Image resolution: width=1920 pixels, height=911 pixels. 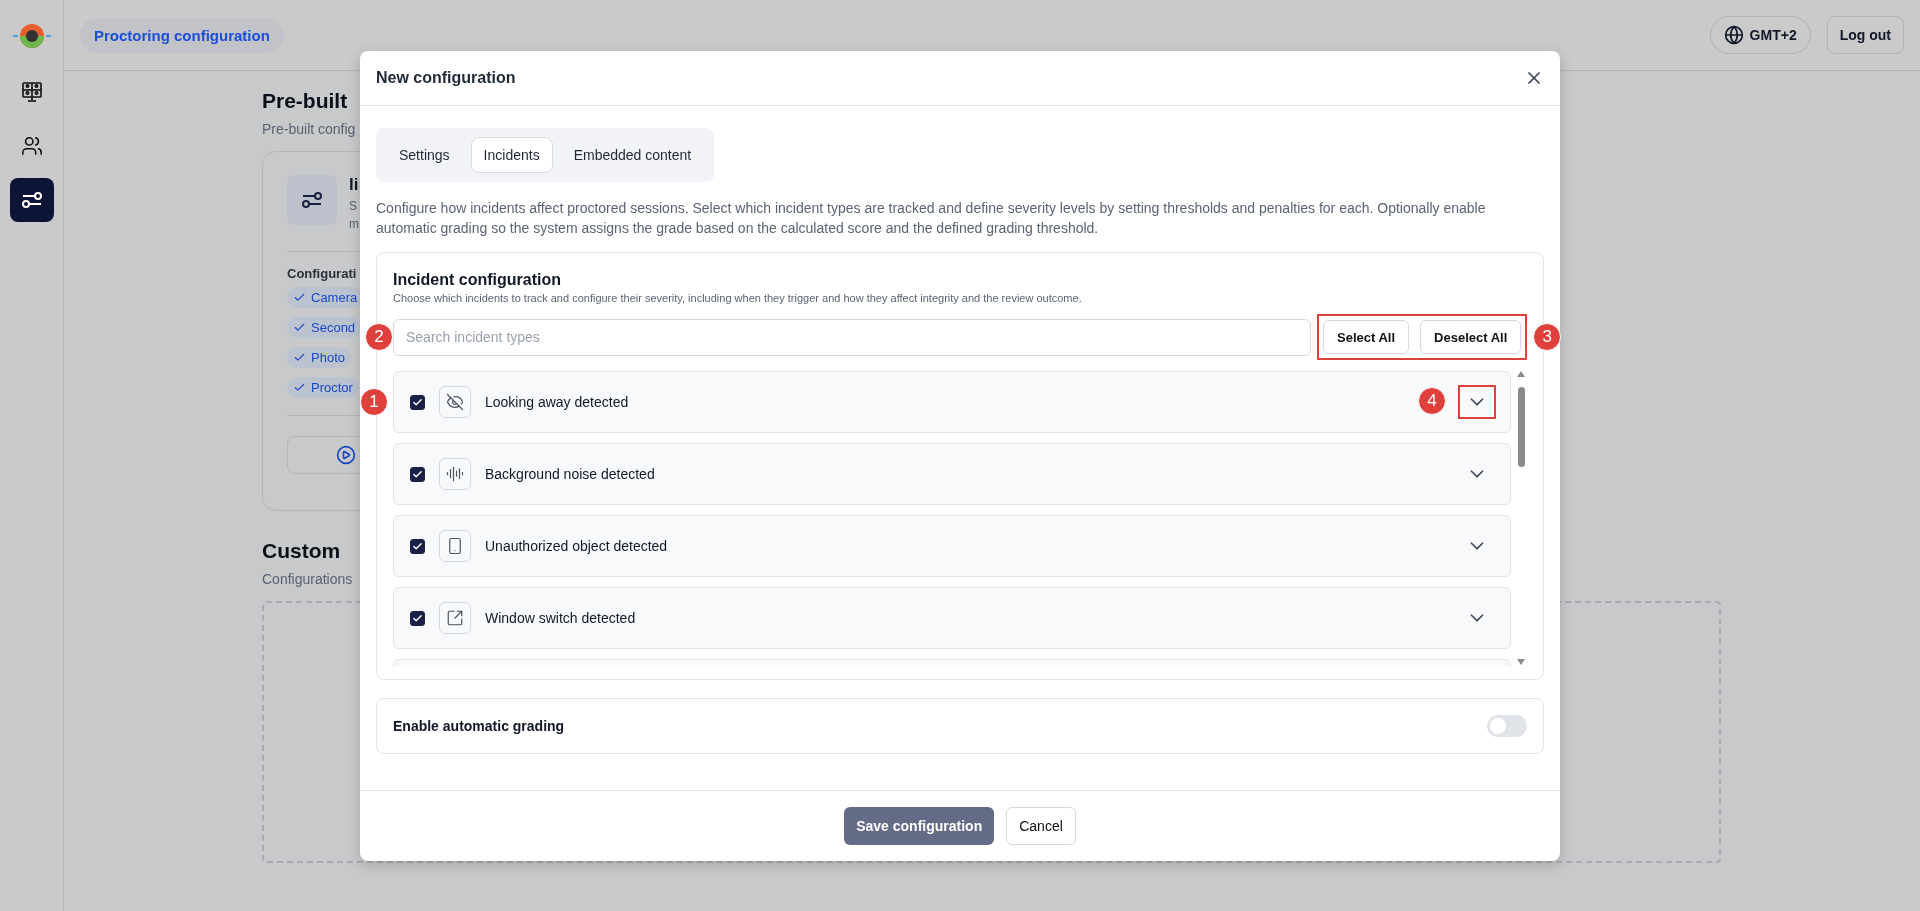 I want to click on incident-name: Unauthorized object detected, so click(x=576, y=546).